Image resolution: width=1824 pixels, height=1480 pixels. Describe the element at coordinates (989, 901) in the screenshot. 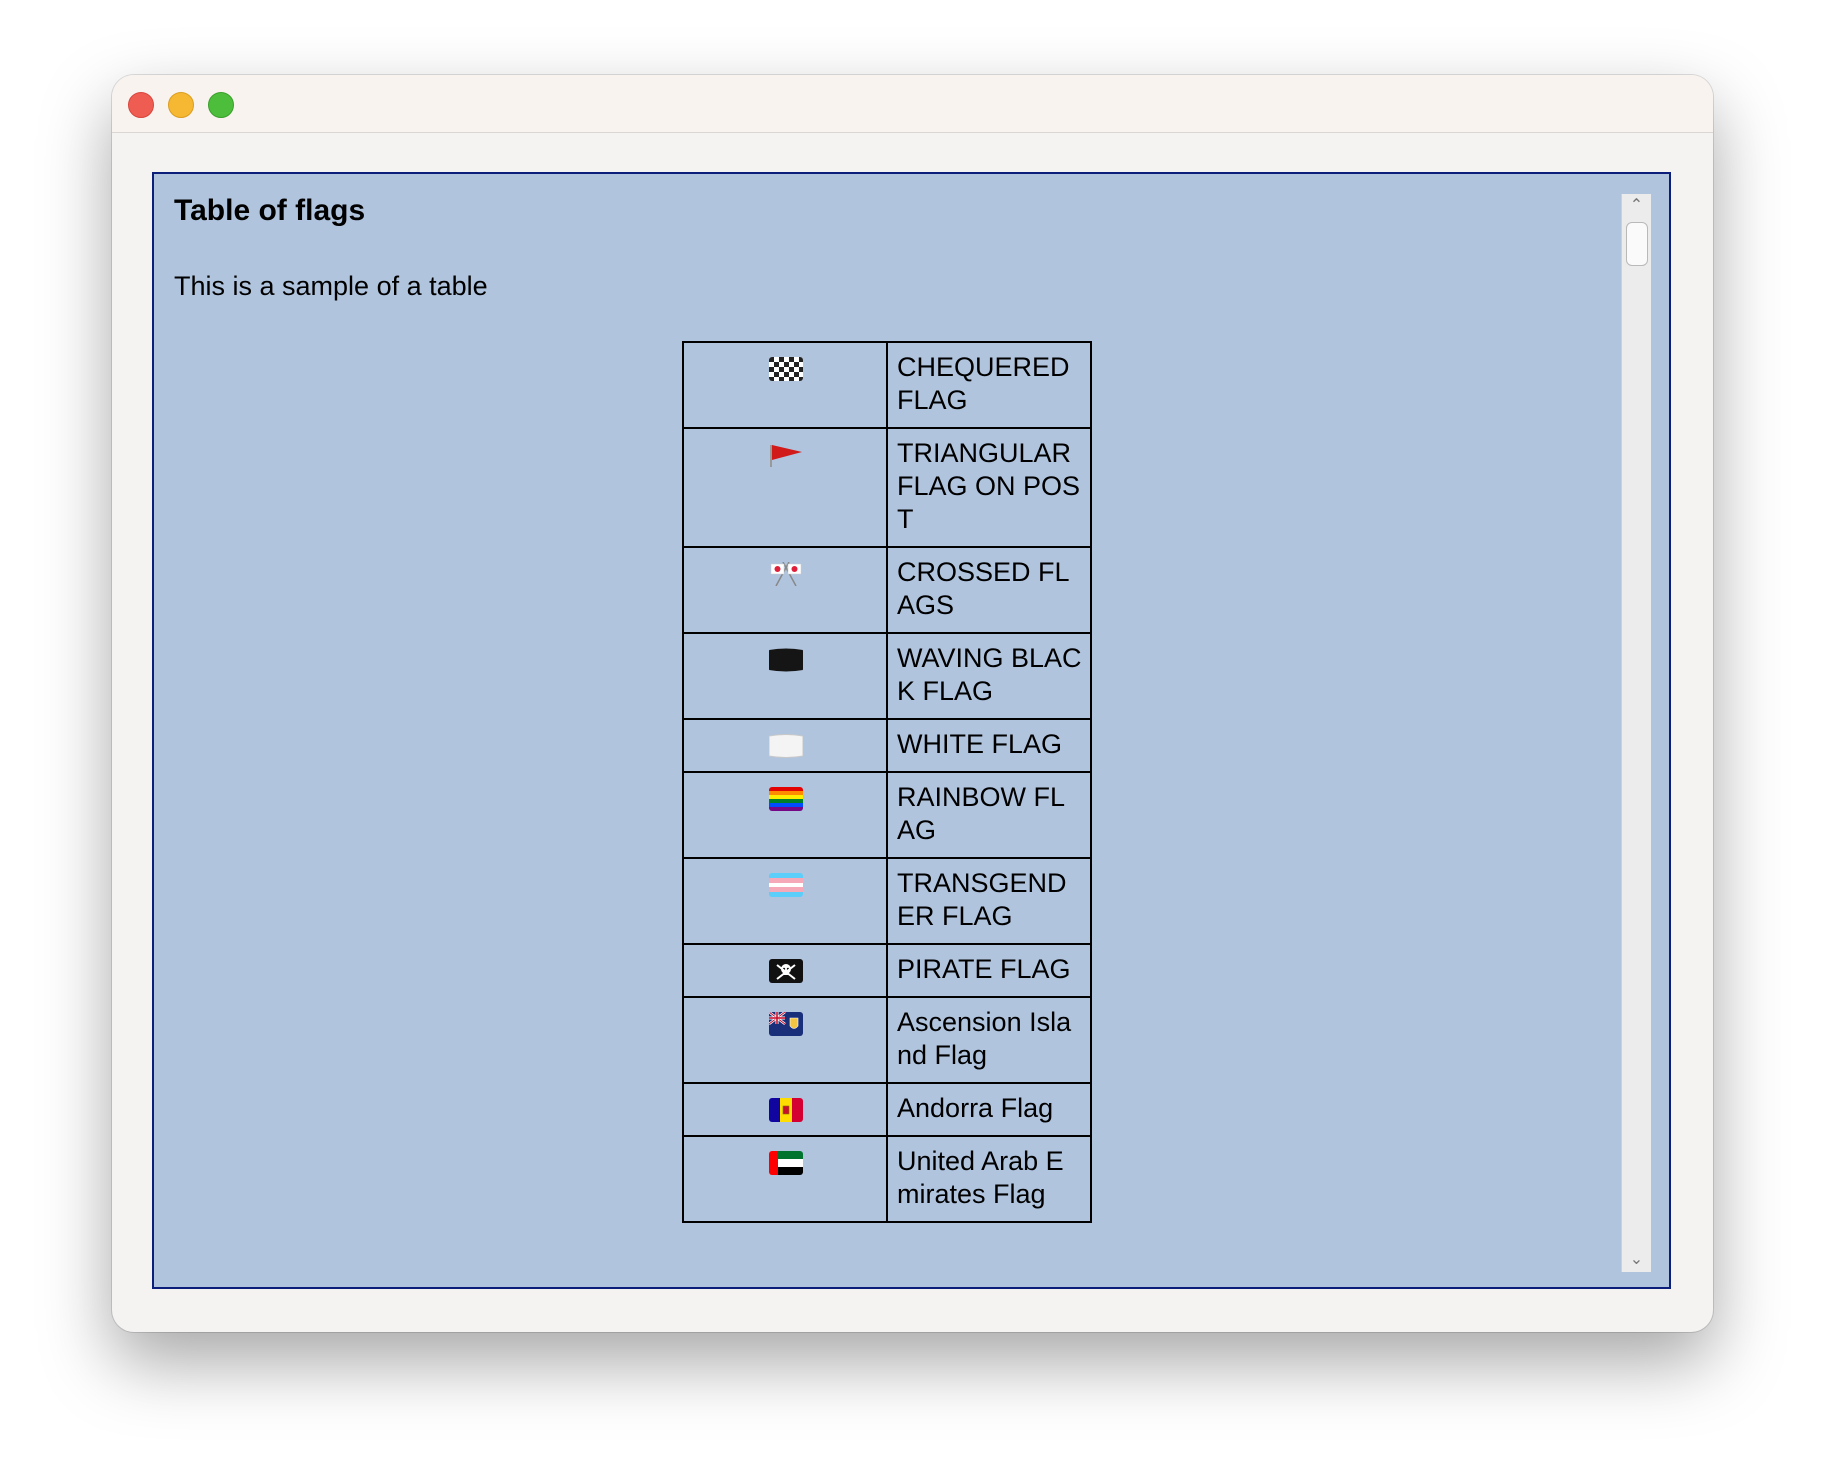

I see `flag-name: TRANSGENDER FLAG` at that location.